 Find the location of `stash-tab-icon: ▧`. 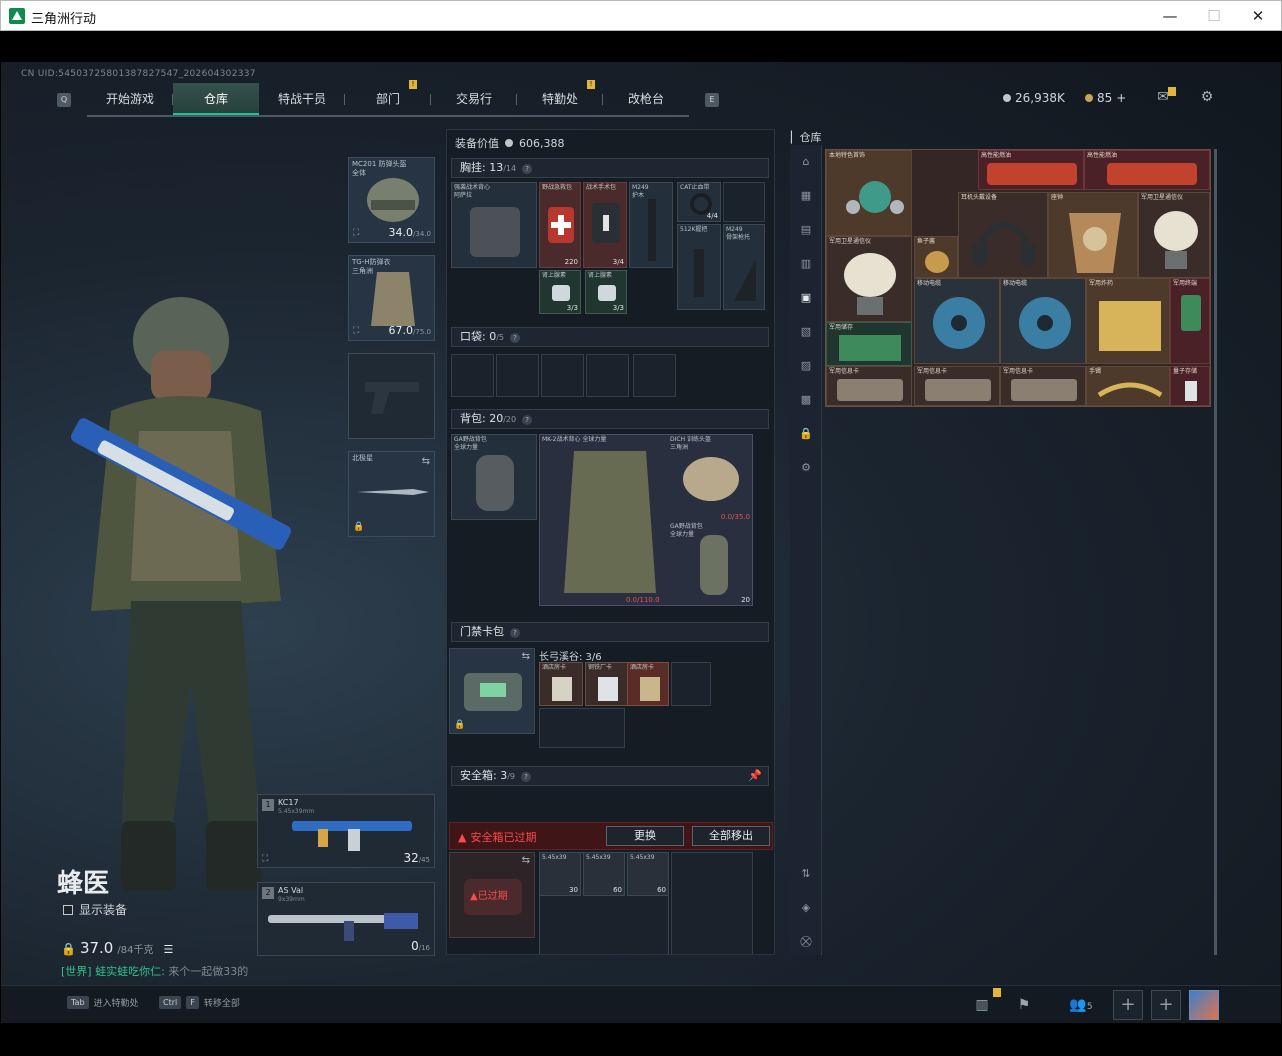

stash-tab-icon: ▧ is located at coordinates (806, 332).